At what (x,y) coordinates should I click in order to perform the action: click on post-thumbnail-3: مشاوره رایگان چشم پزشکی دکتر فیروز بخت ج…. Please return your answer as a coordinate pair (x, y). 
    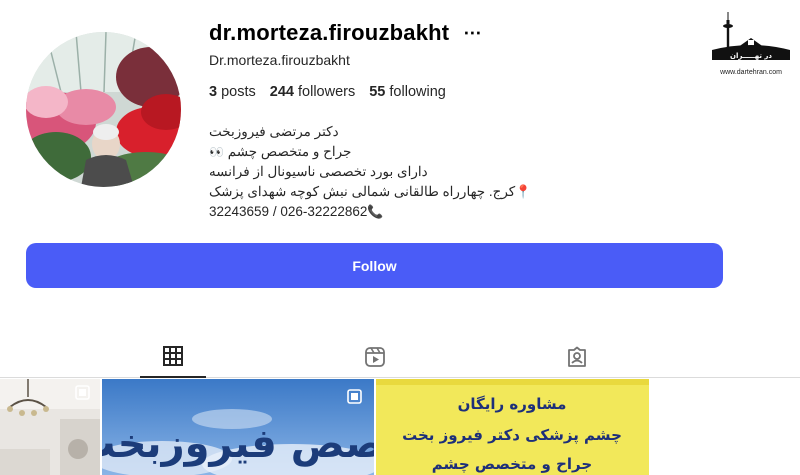
    Looking at the image, I should click on (512, 427).